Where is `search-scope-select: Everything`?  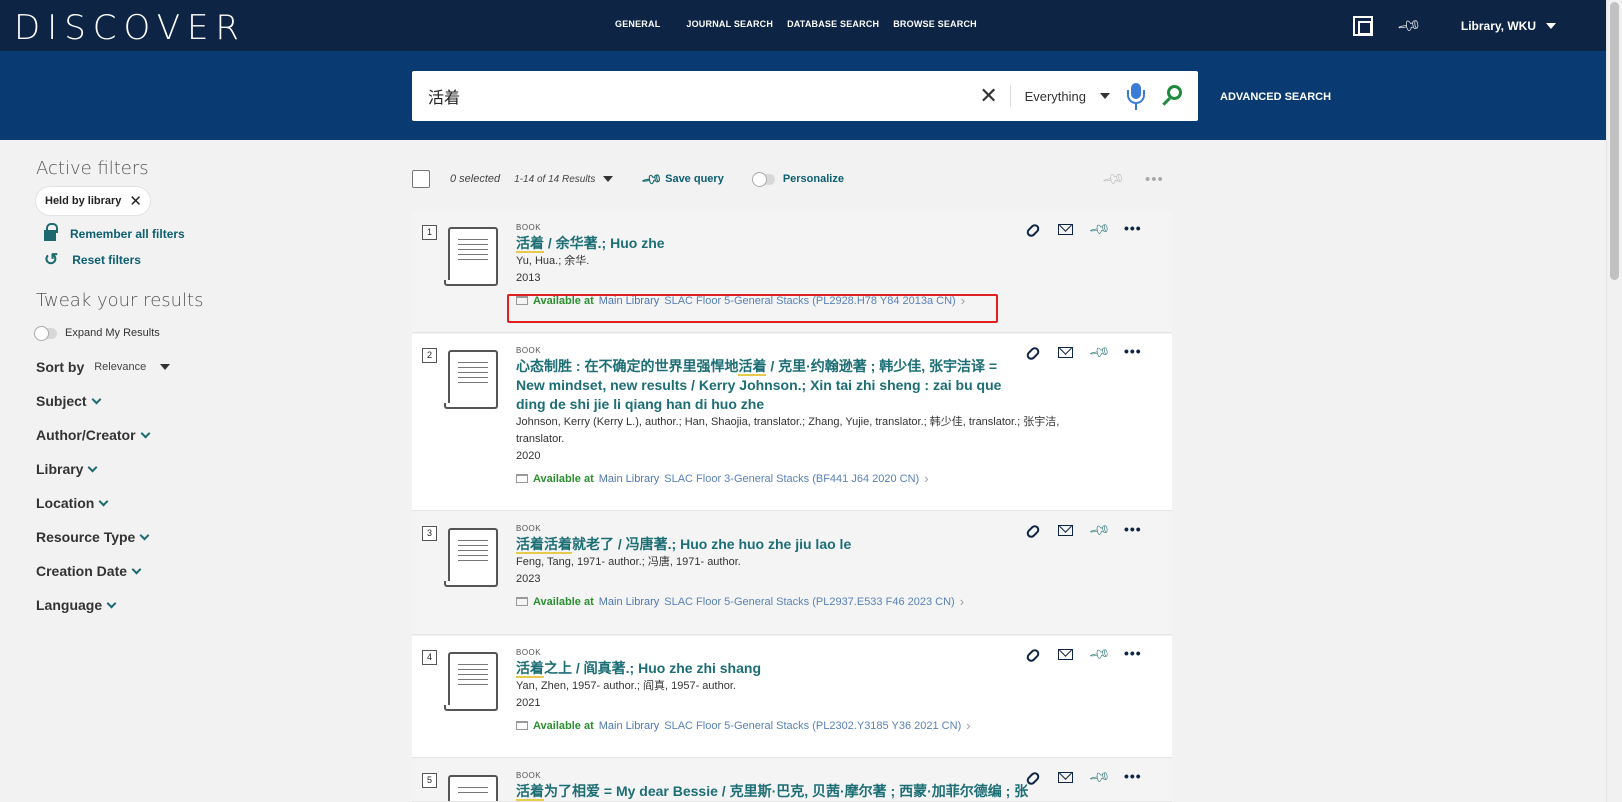 search-scope-select: Everything is located at coordinates (1067, 96).